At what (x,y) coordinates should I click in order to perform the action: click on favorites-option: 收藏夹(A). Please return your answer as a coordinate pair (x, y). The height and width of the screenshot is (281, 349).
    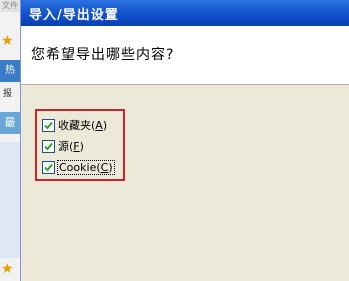
    Looking at the image, I should click on (74, 125).